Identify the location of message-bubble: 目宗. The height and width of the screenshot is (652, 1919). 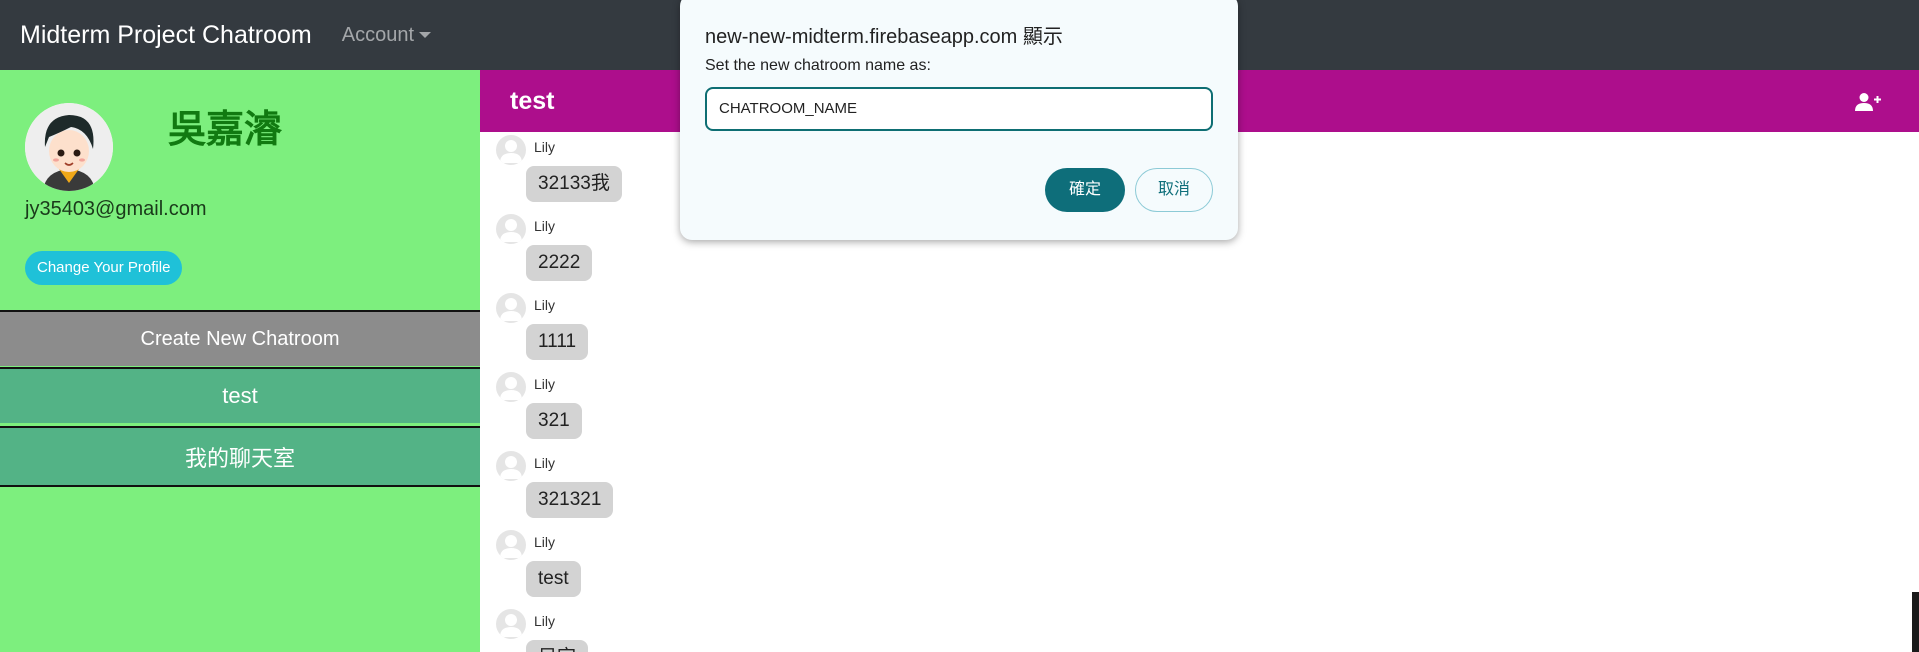
(557, 646).